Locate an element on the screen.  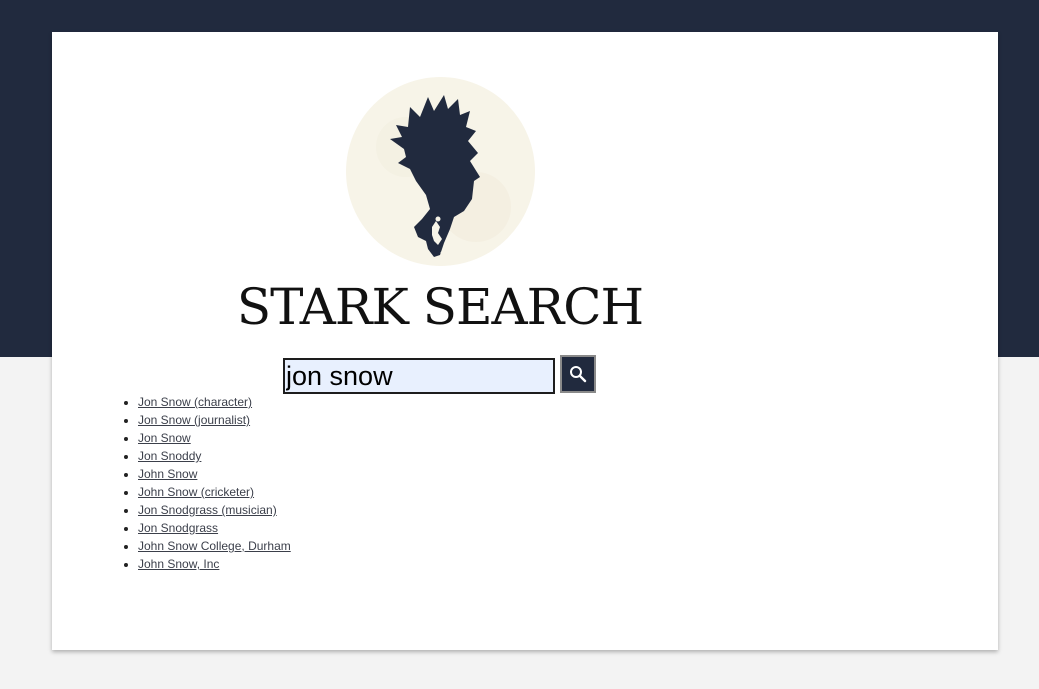
suggestion-link: John Snow, Inc is located at coordinates (178, 564).